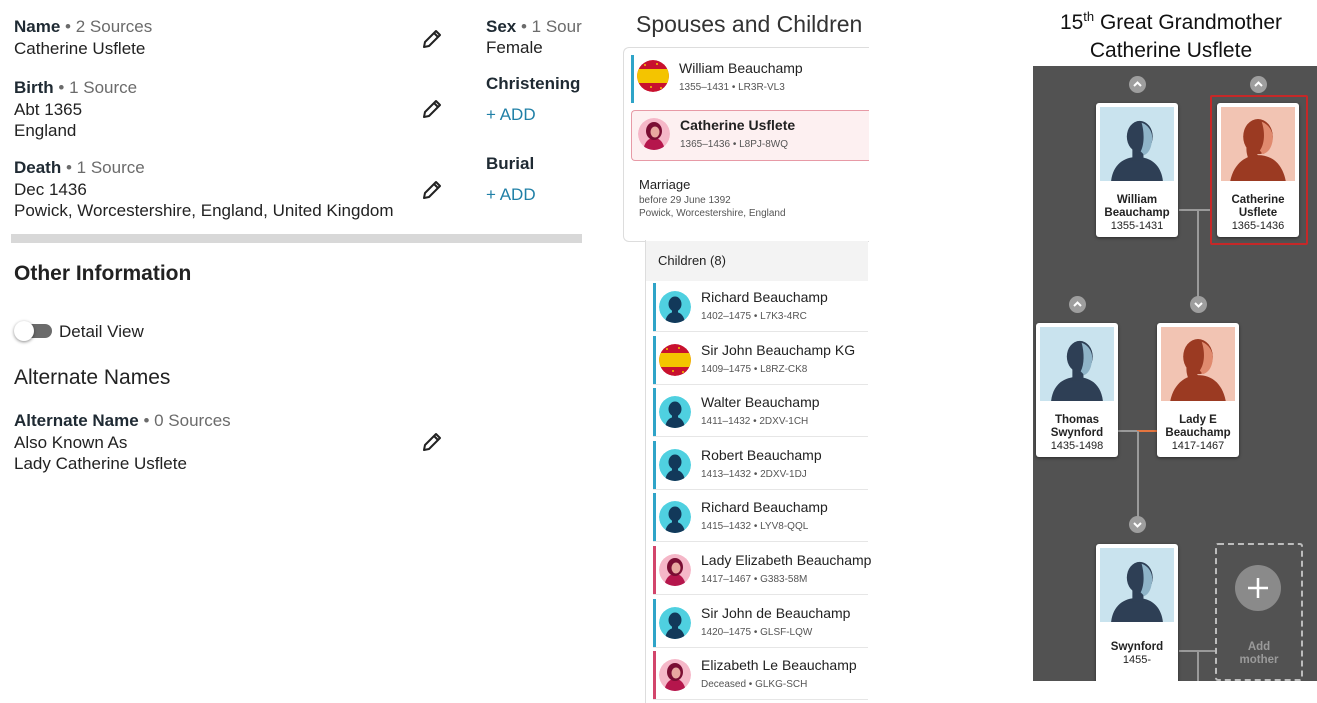 Image resolution: width=1317 pixels, height=703 pixels. What do you see at coordinates (1198, 446) in the screenshot?
I see `tree-card-dates: 1417-1467` at bounding box center [1198, 446].